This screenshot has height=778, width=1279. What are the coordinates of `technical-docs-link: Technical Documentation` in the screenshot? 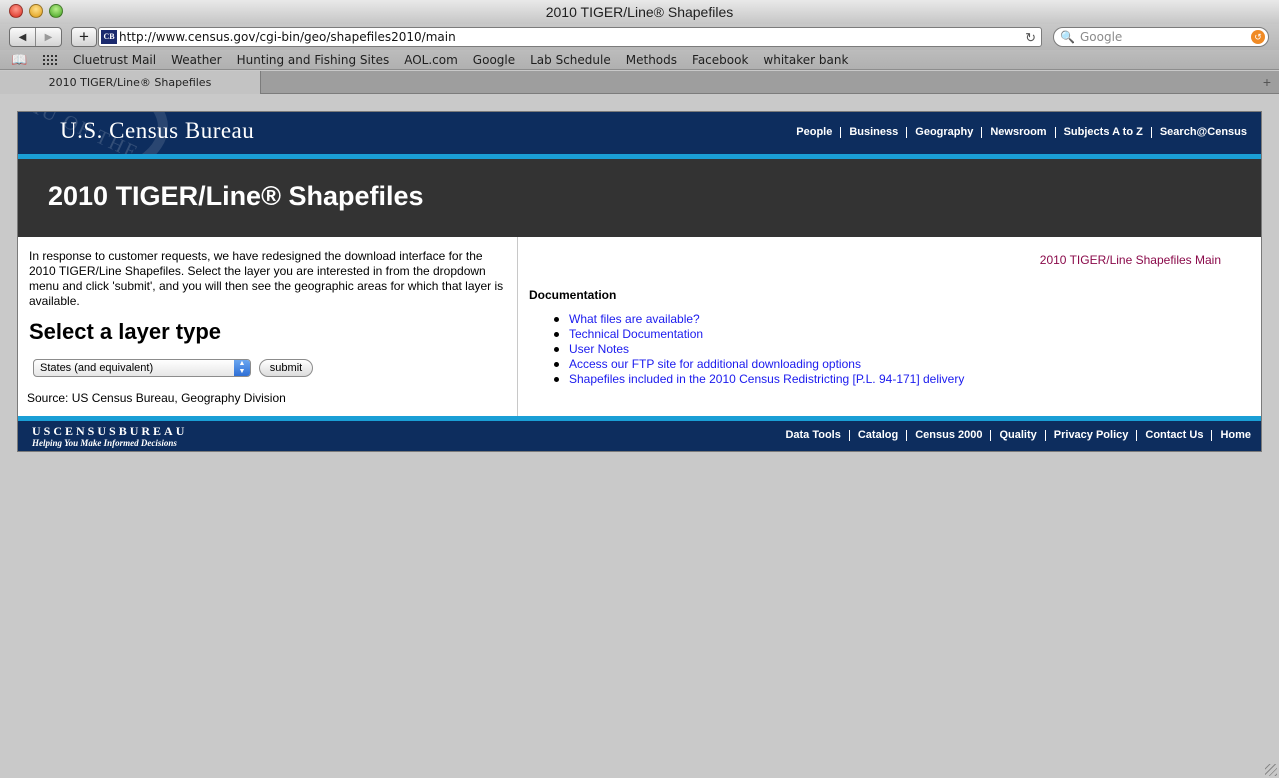 It's located at (636, 334).